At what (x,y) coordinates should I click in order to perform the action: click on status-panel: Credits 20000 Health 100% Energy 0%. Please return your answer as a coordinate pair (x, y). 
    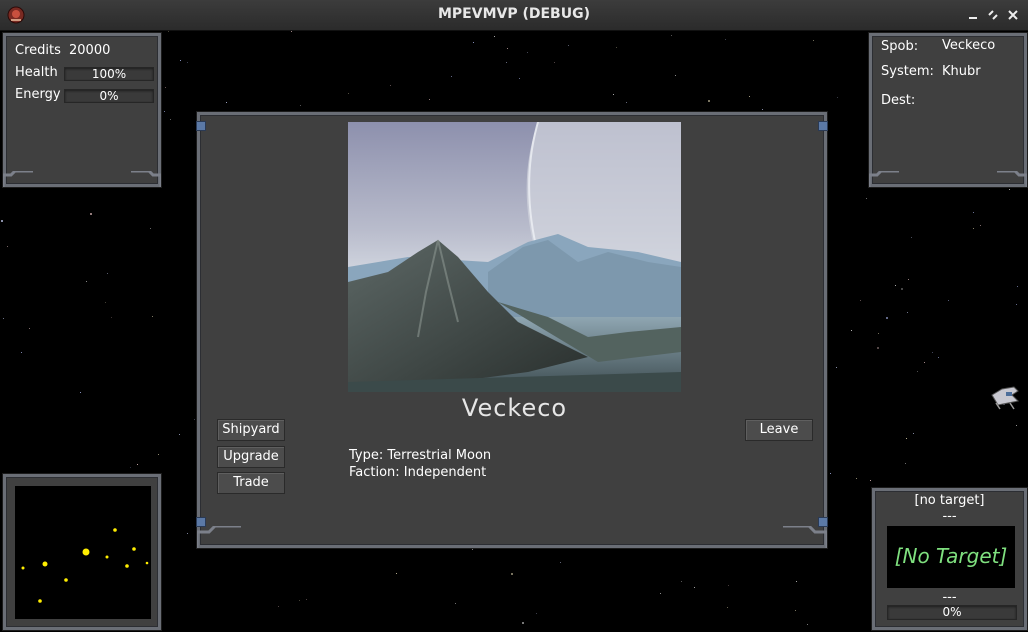
    Looking at the image, I should click on (82, 110).